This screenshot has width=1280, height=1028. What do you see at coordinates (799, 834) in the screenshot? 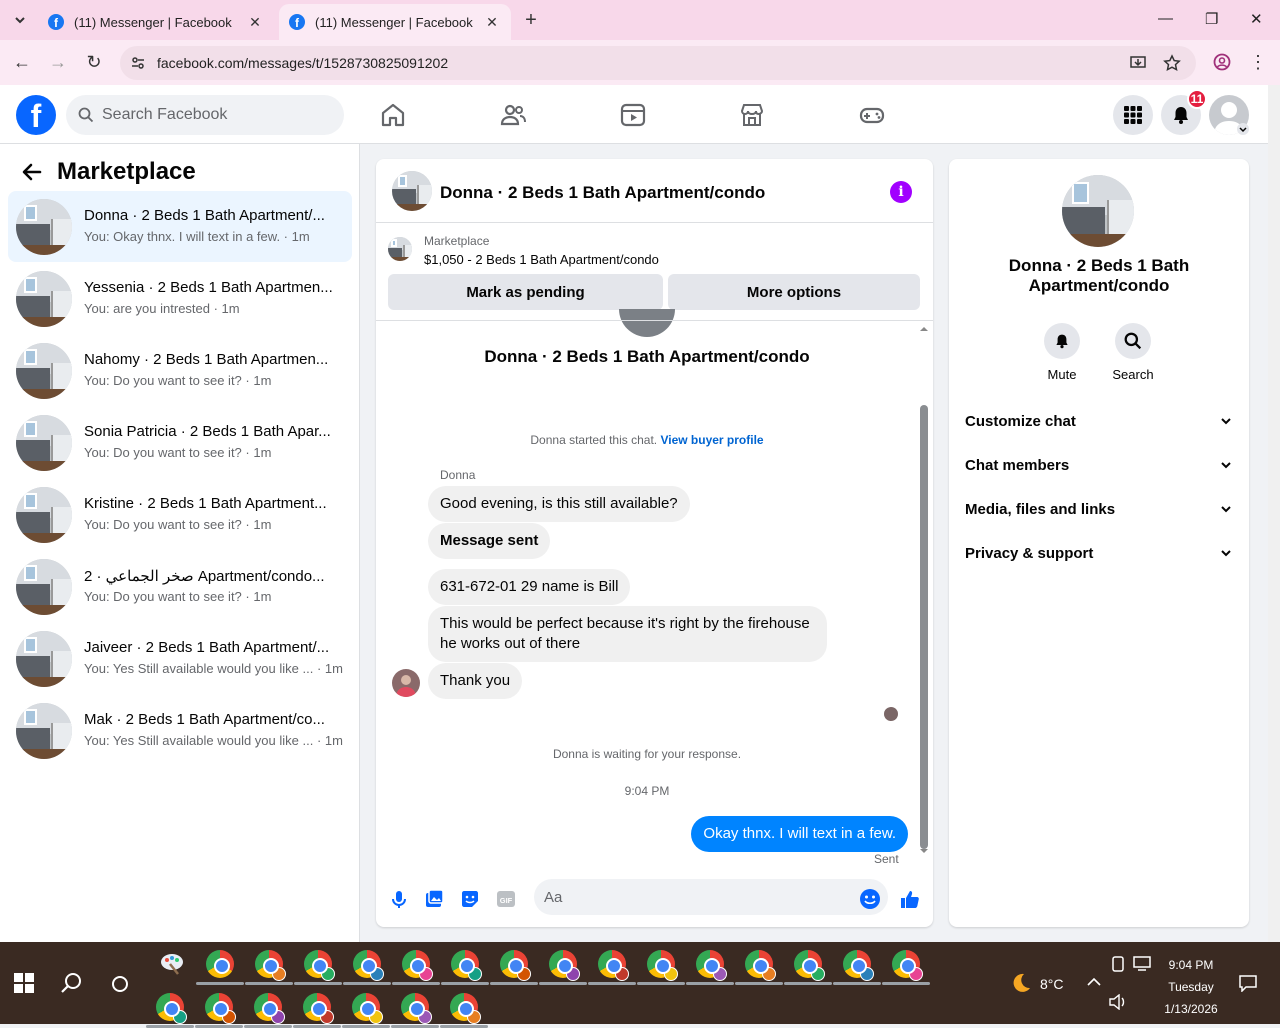
I see `my-message-bubble: Okay thnx. I will text in a few.` at bounding box center [799, 834].